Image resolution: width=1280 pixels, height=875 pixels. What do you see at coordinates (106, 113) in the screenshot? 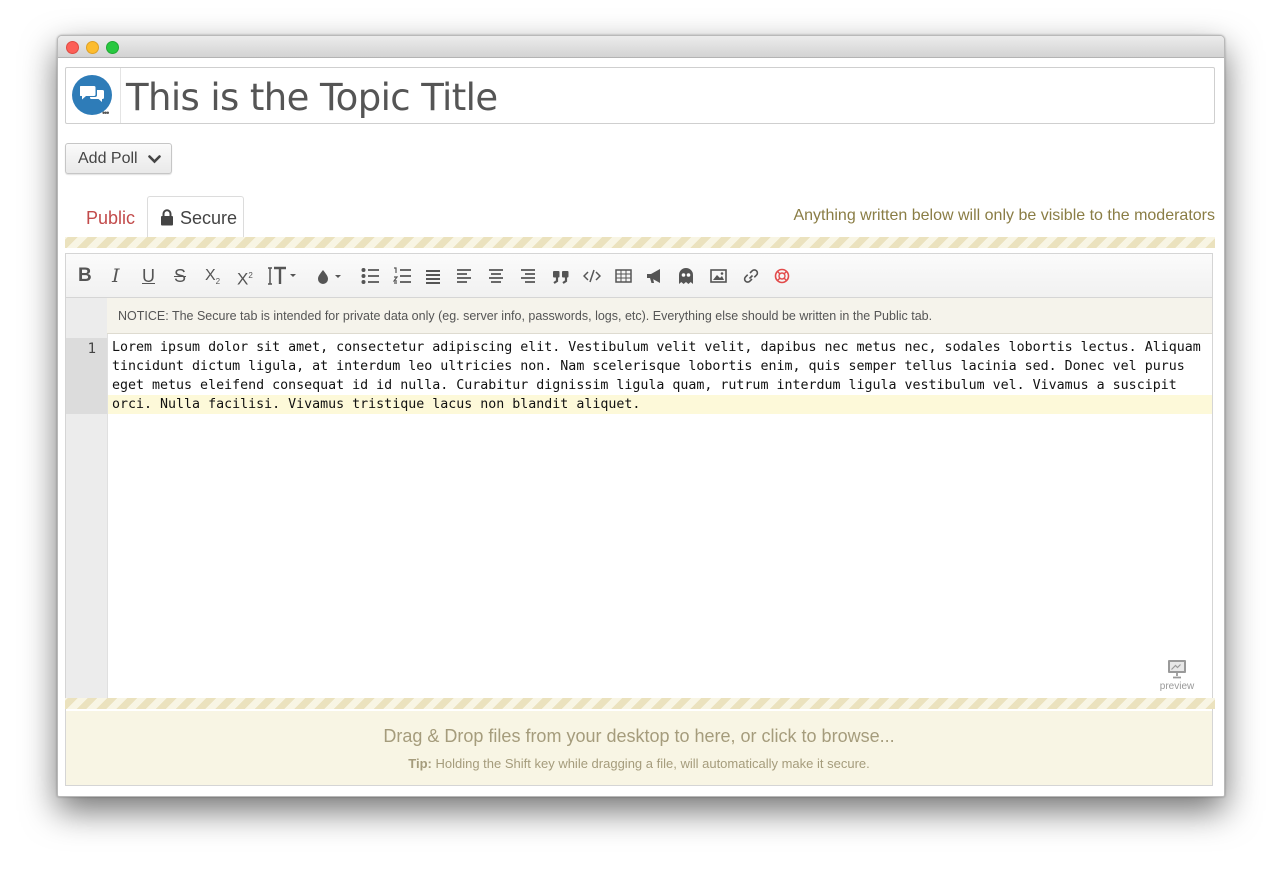
I see `avatar-more-dots: •••` at bounding box center [106, 113].